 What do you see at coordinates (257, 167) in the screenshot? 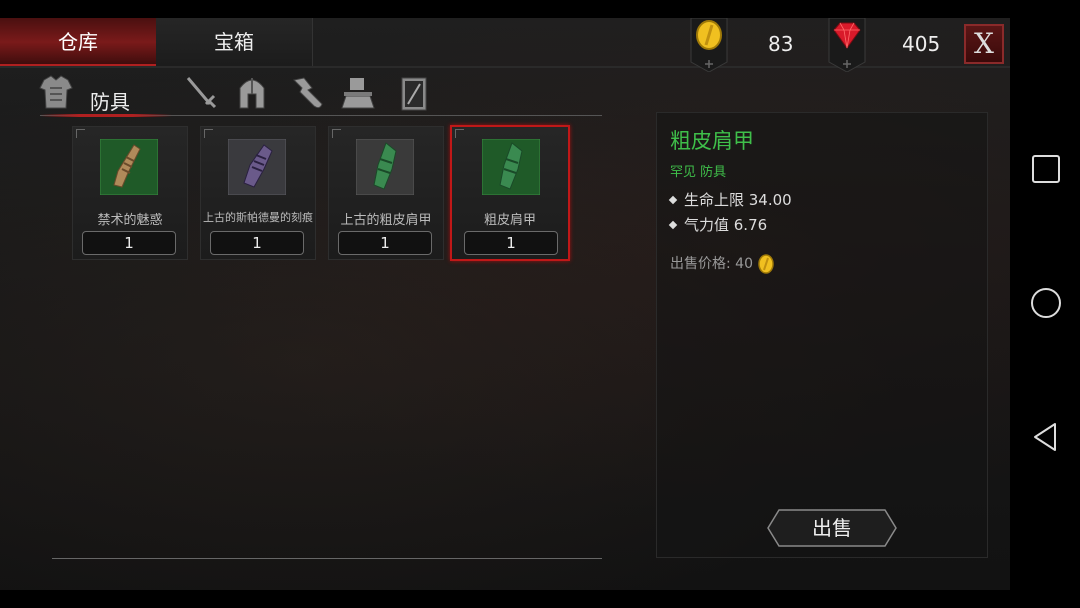
I see `claw-gauntlet-icon` at bounding box center [257, 167].